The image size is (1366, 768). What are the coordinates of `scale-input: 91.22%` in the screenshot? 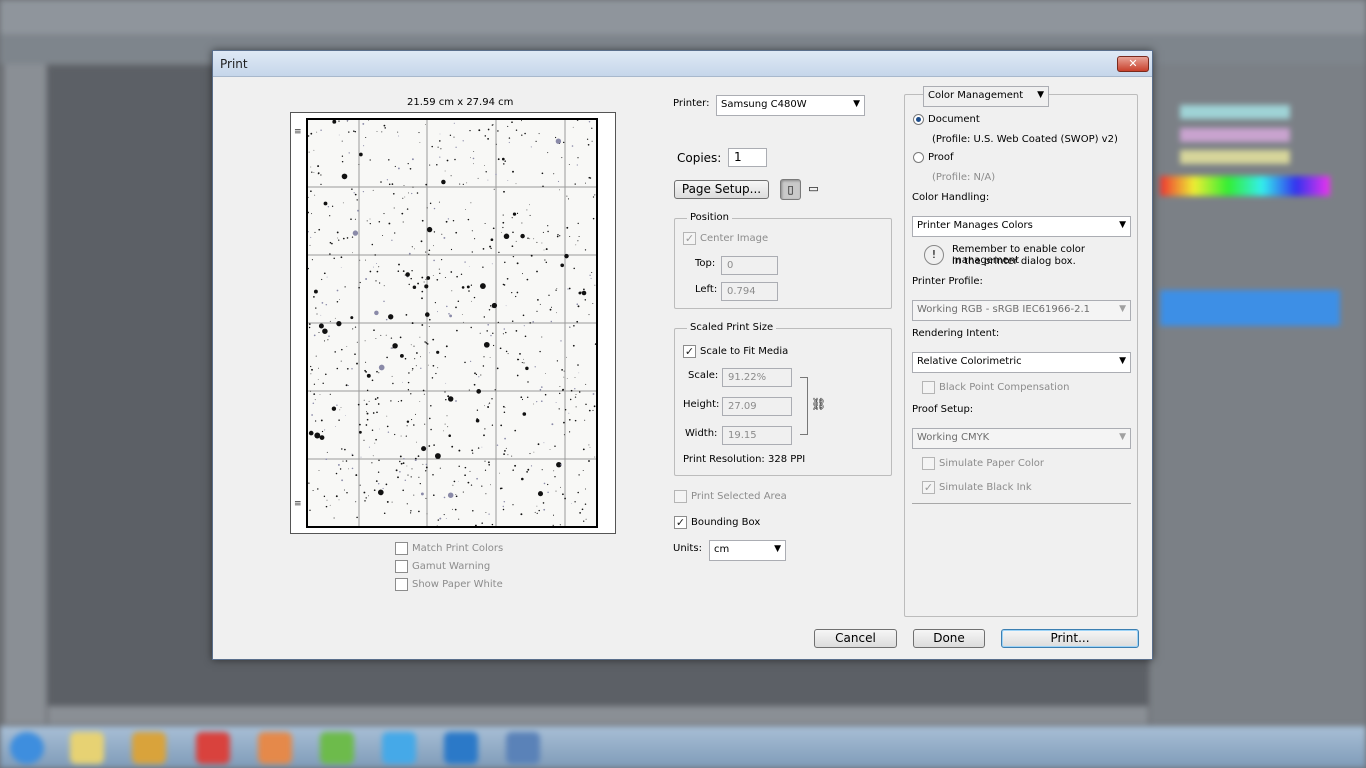 It's located at (757, 377).